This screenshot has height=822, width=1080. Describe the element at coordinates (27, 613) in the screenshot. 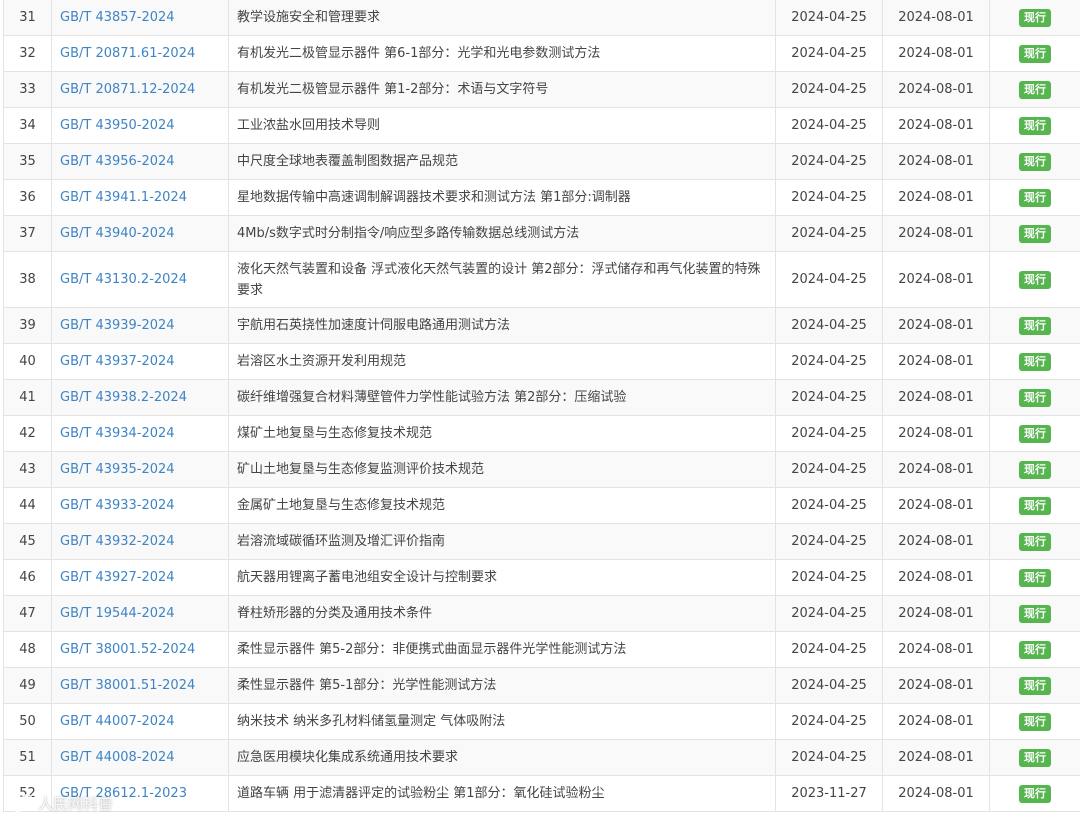

I see `row-number: 47` at that location.